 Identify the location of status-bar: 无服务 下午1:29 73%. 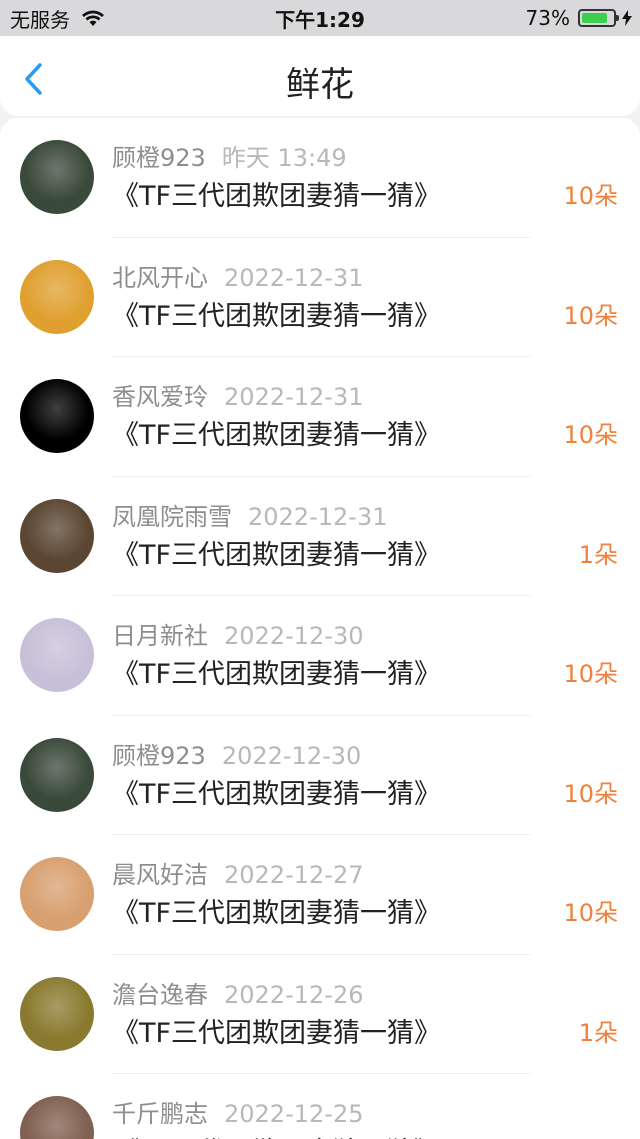
(320, 18).